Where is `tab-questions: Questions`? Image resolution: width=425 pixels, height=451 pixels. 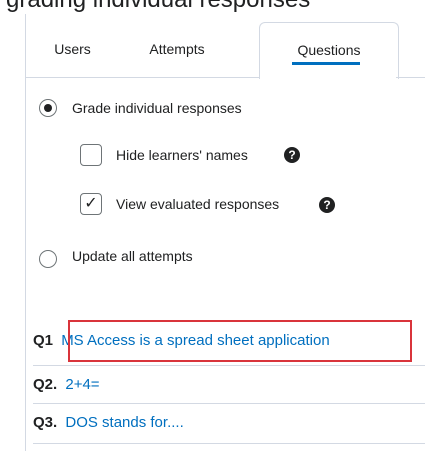
tab-questions: Questions is located at coordinates (329, 50).